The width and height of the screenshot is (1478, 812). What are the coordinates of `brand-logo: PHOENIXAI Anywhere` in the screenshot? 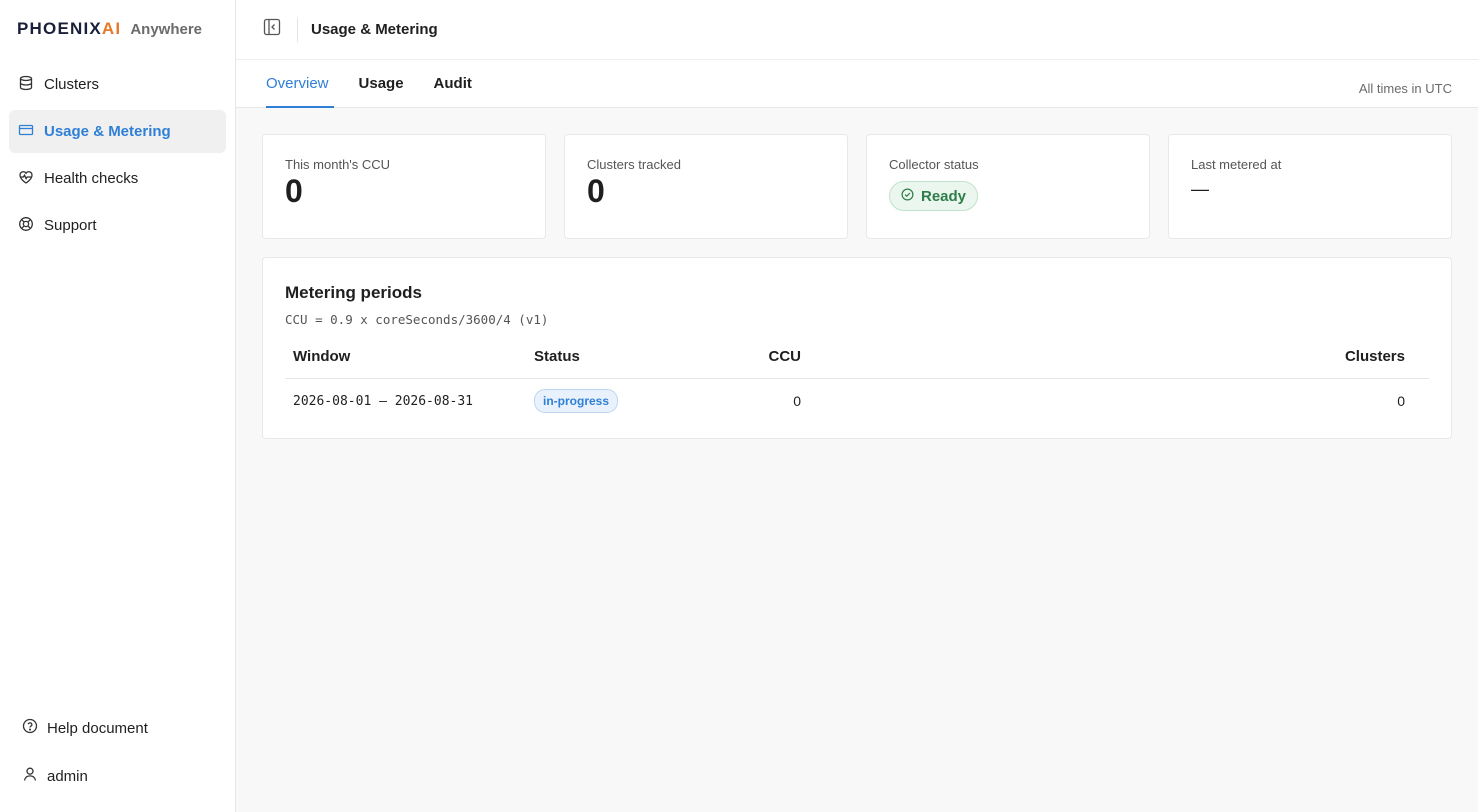 It's located at (117, 29).